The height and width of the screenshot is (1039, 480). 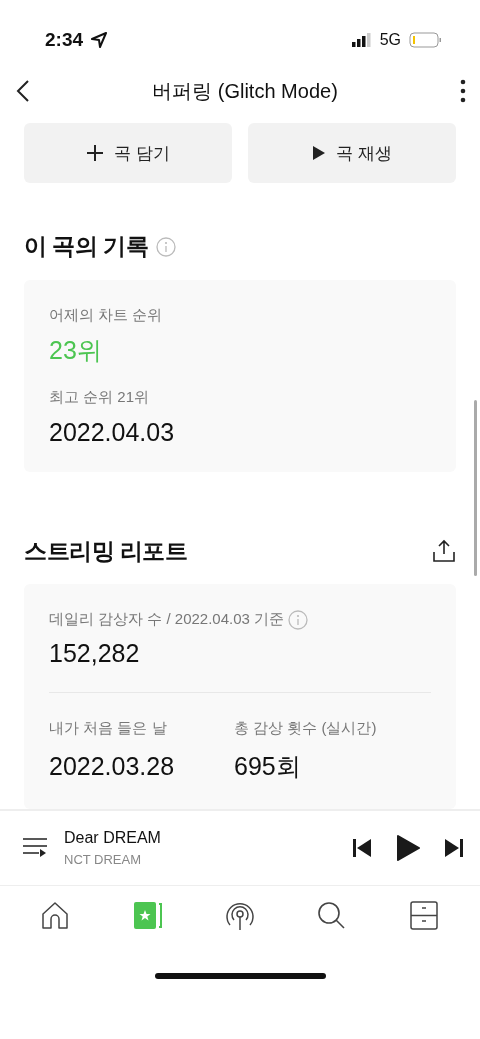 I want to click on location-icon, so click(x=99, y=39).